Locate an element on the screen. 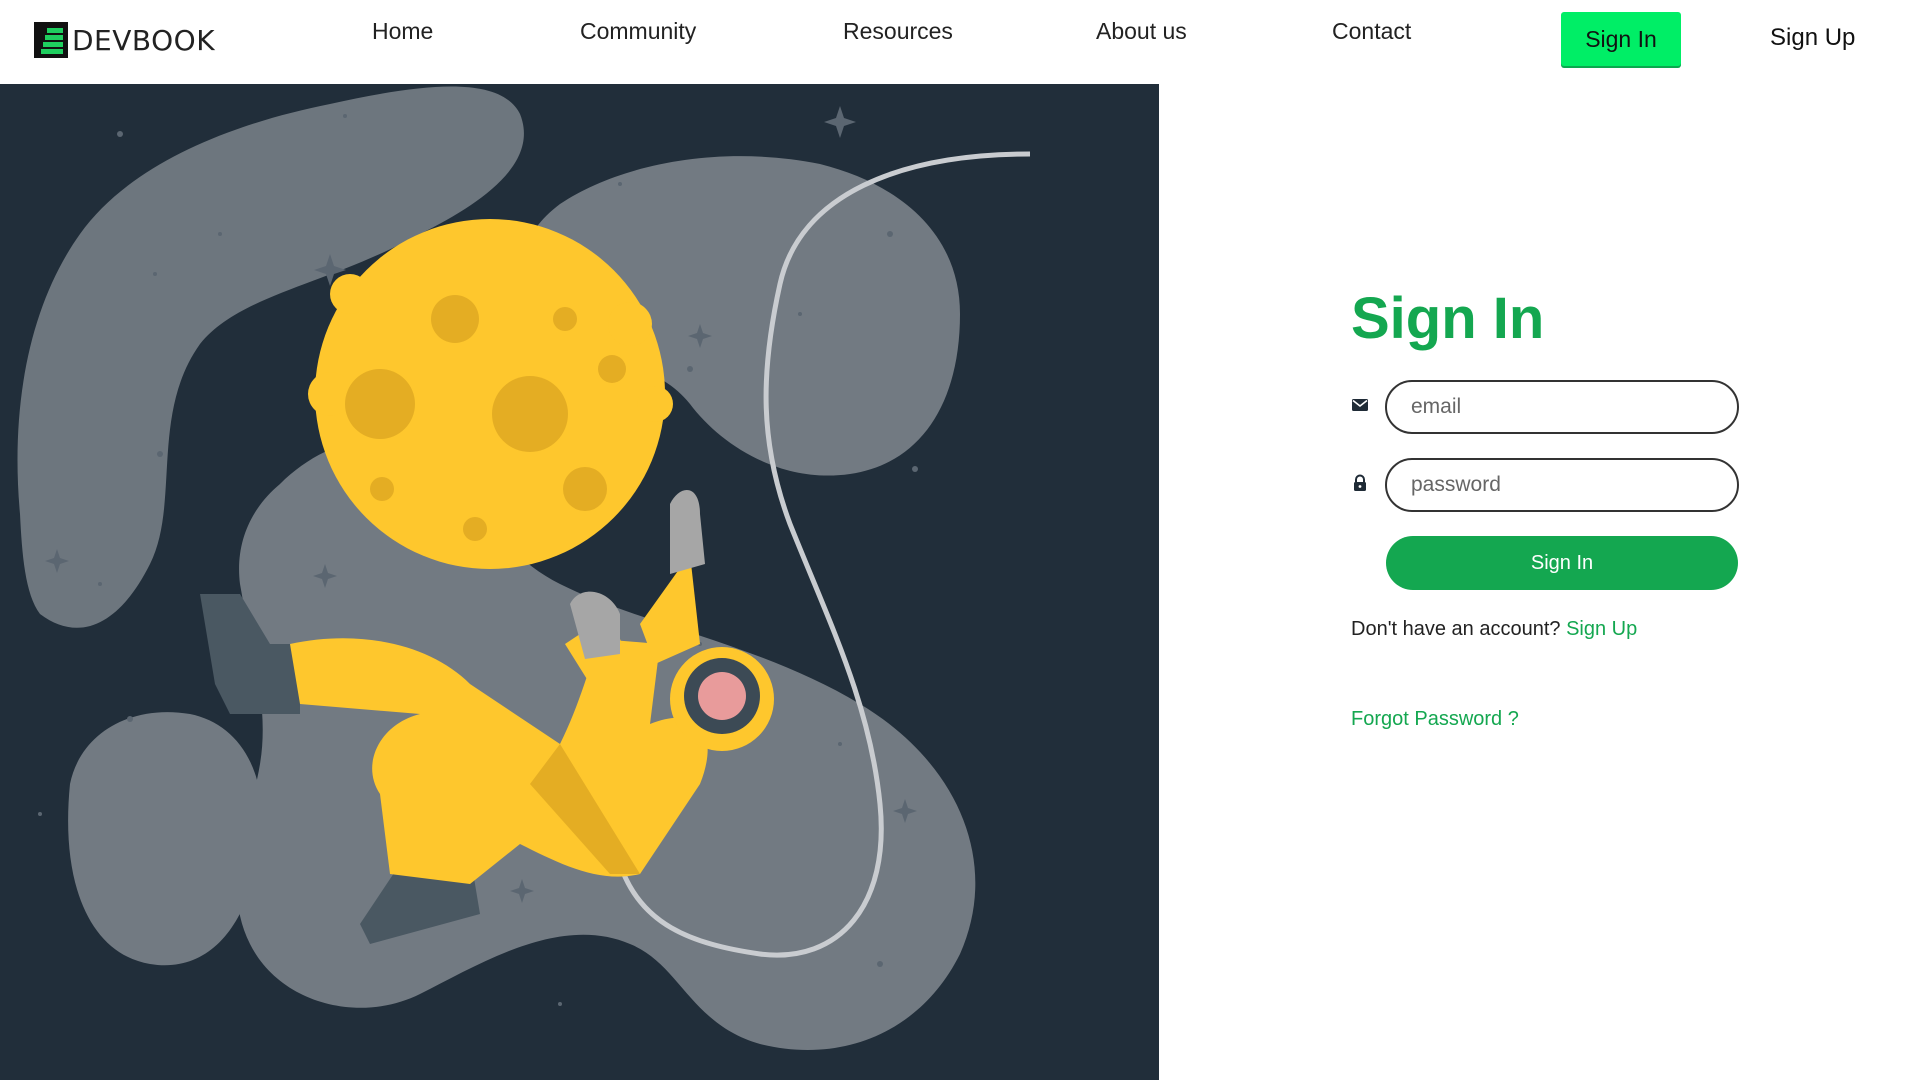 This screenshot has width=1920, height=1080. email-row is located at coordinates (1545, 407).